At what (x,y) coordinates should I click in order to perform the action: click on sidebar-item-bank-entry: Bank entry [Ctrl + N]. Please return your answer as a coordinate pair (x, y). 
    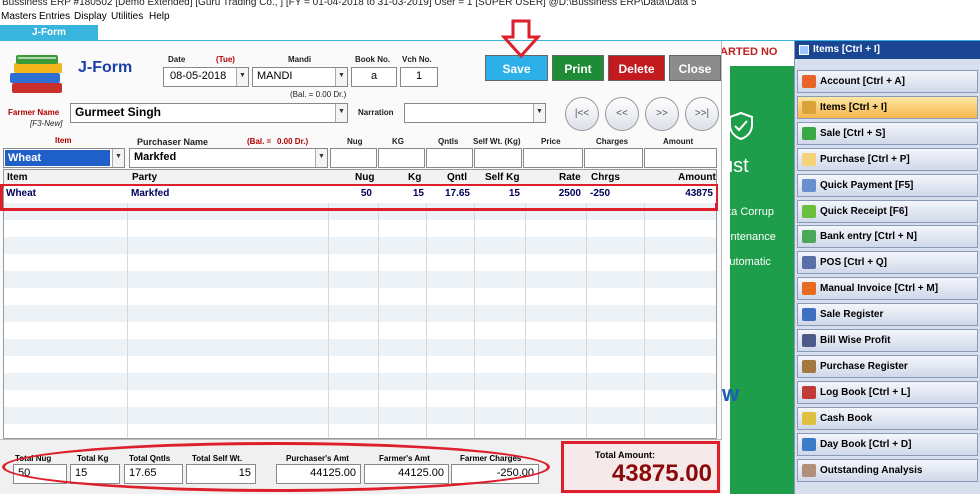
    Looking at the image, I should click on (887, 237).